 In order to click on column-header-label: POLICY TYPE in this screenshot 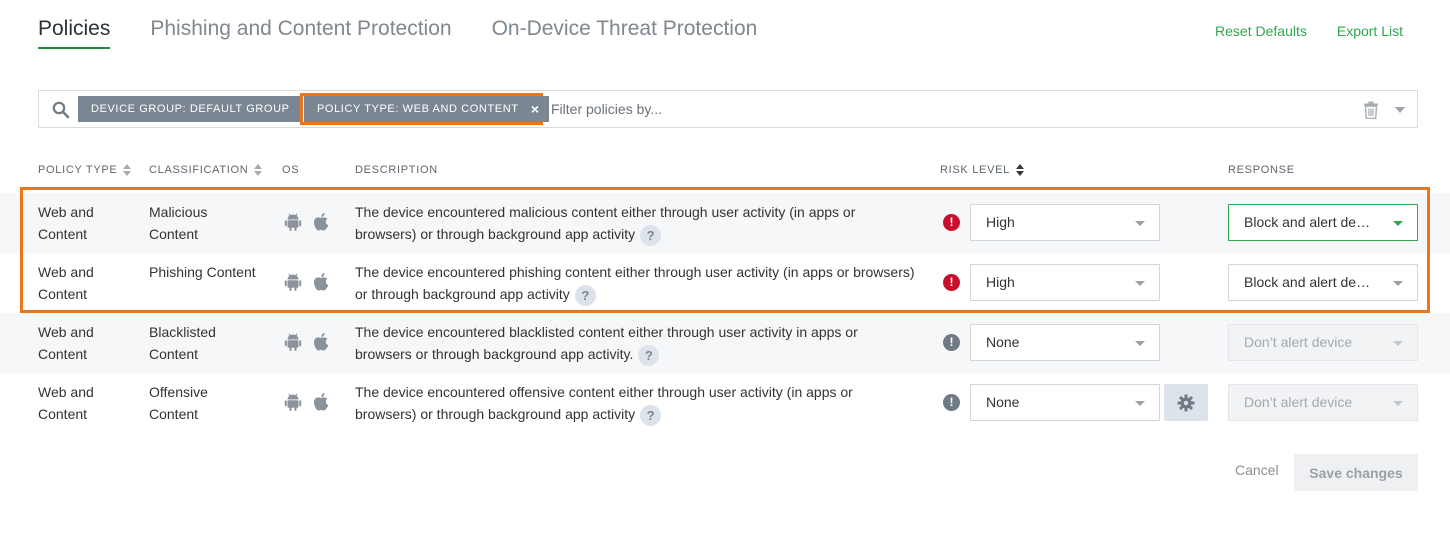, I will do `click(78, 170)`.